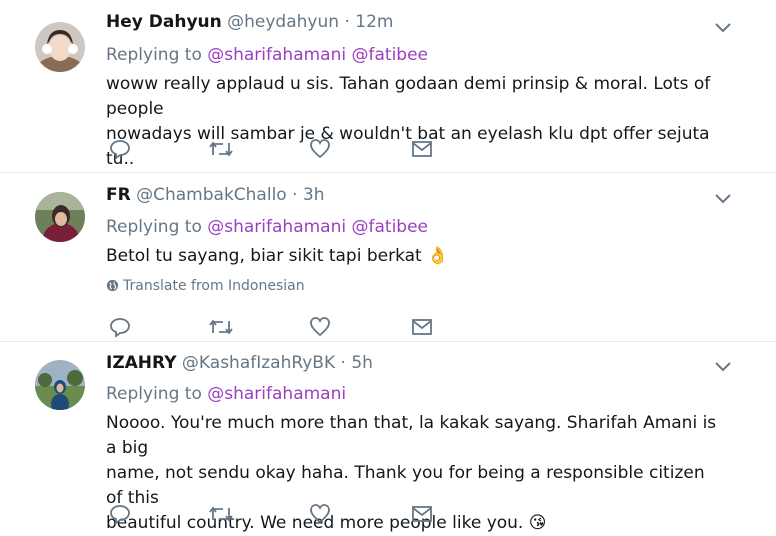 The height and width of the screenshot is (536, 776). I want to click on display-name: IZAHRY, so click(141, 363).